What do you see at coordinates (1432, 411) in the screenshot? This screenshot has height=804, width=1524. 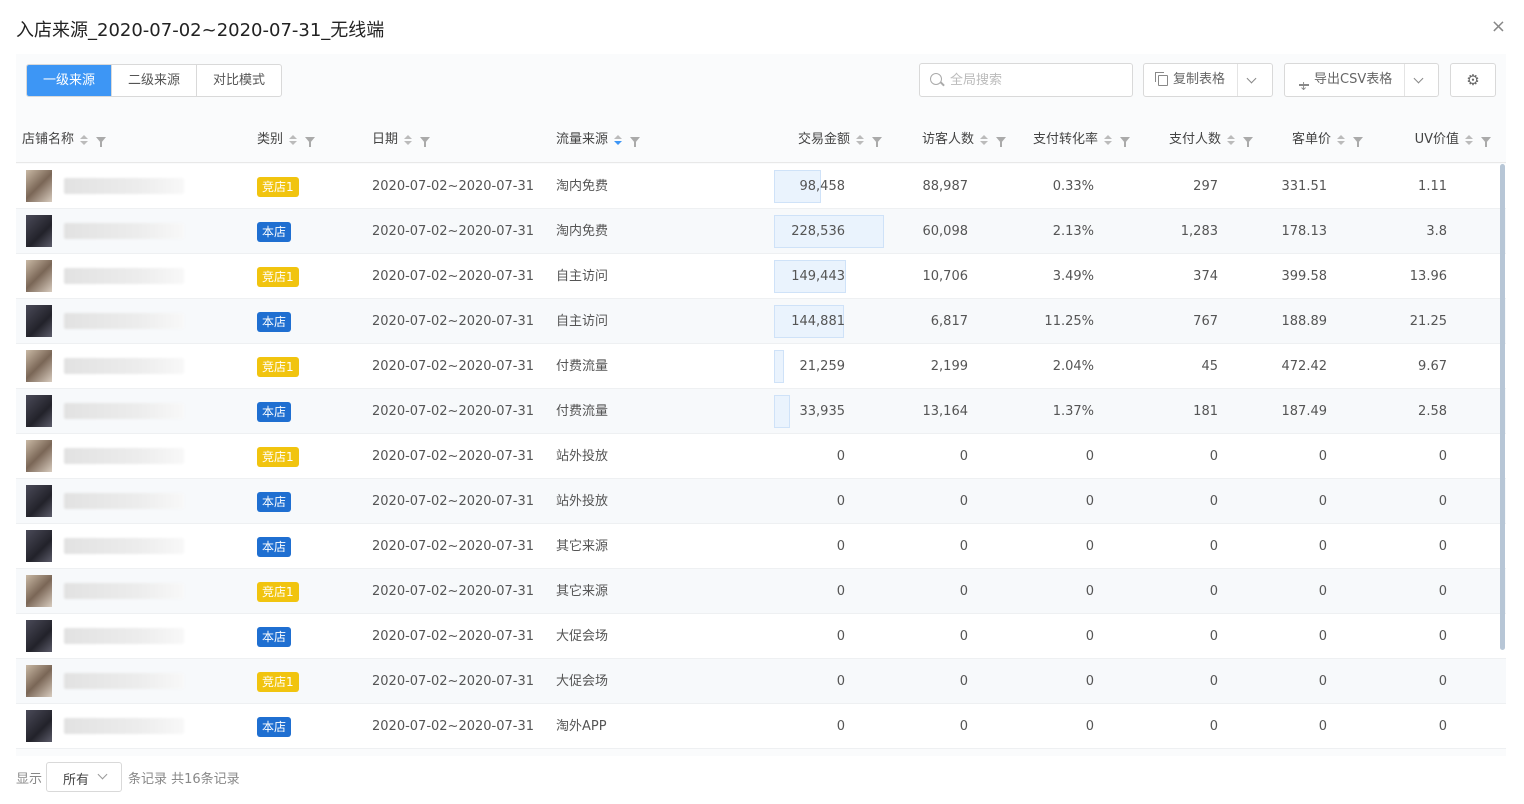 I see `uv-value-cell: 2.58` at bounding box center [1432, 411].